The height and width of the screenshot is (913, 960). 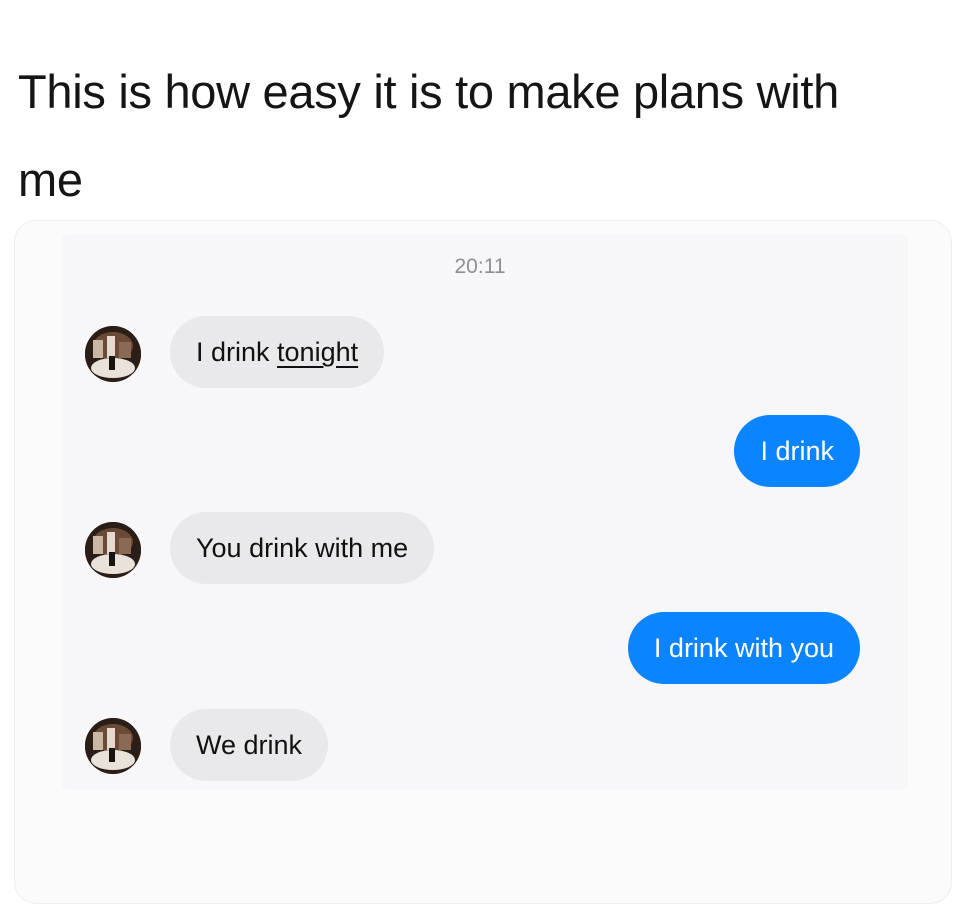 What do you see at coordinates (317, 352) in the screenshot?
I see `date-detector-link: tonight` at bounding box center [317, 352].